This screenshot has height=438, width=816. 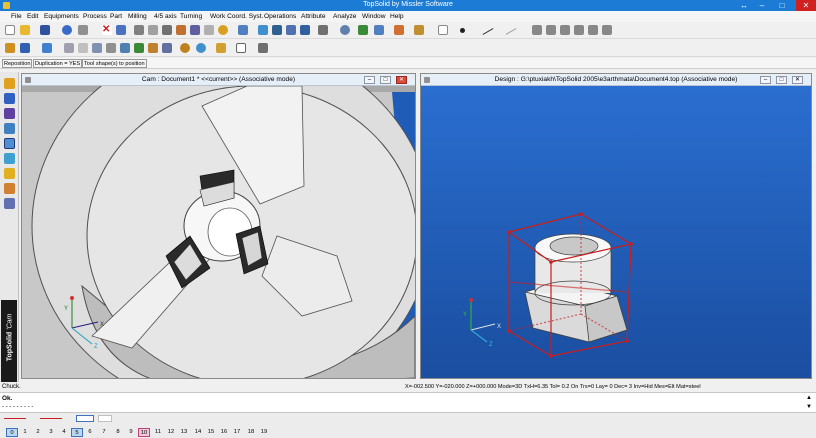 I want to click on delete-icon: ✕, so click(x=107, y=30).